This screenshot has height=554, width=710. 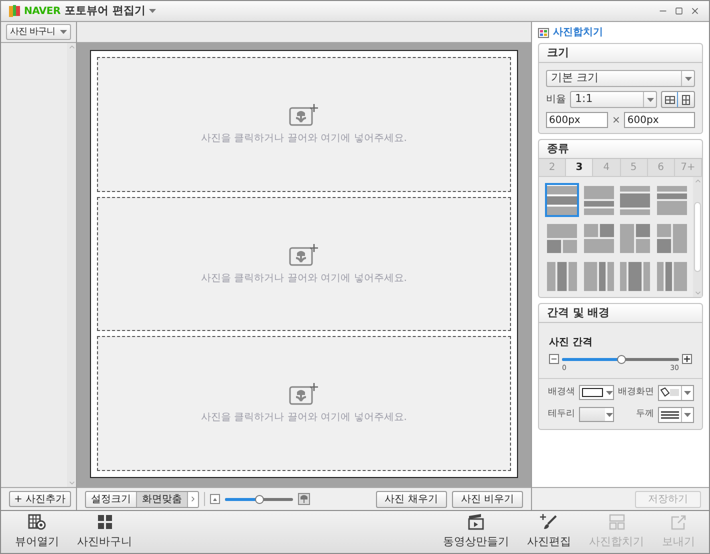 I want to click on zoom-out-icon, so click(x=215, y=499).